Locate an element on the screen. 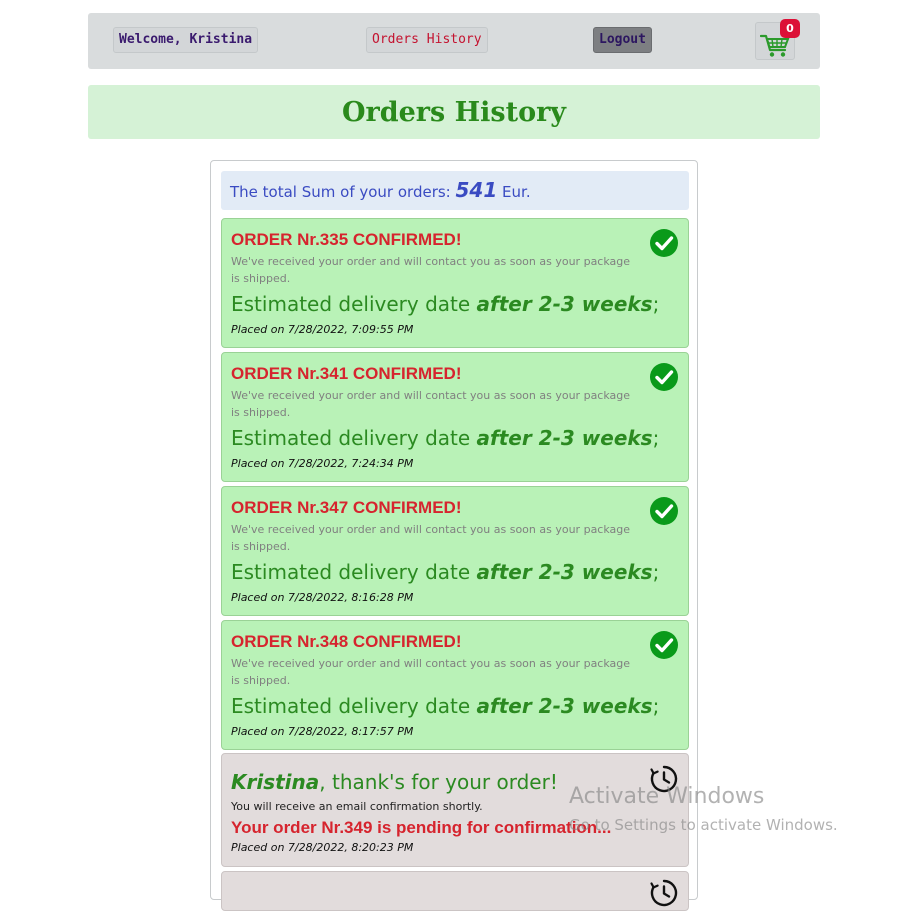 This screenshot has width=902, height=911. orders-history-button: Orders History is located at coordinates (427, 40).